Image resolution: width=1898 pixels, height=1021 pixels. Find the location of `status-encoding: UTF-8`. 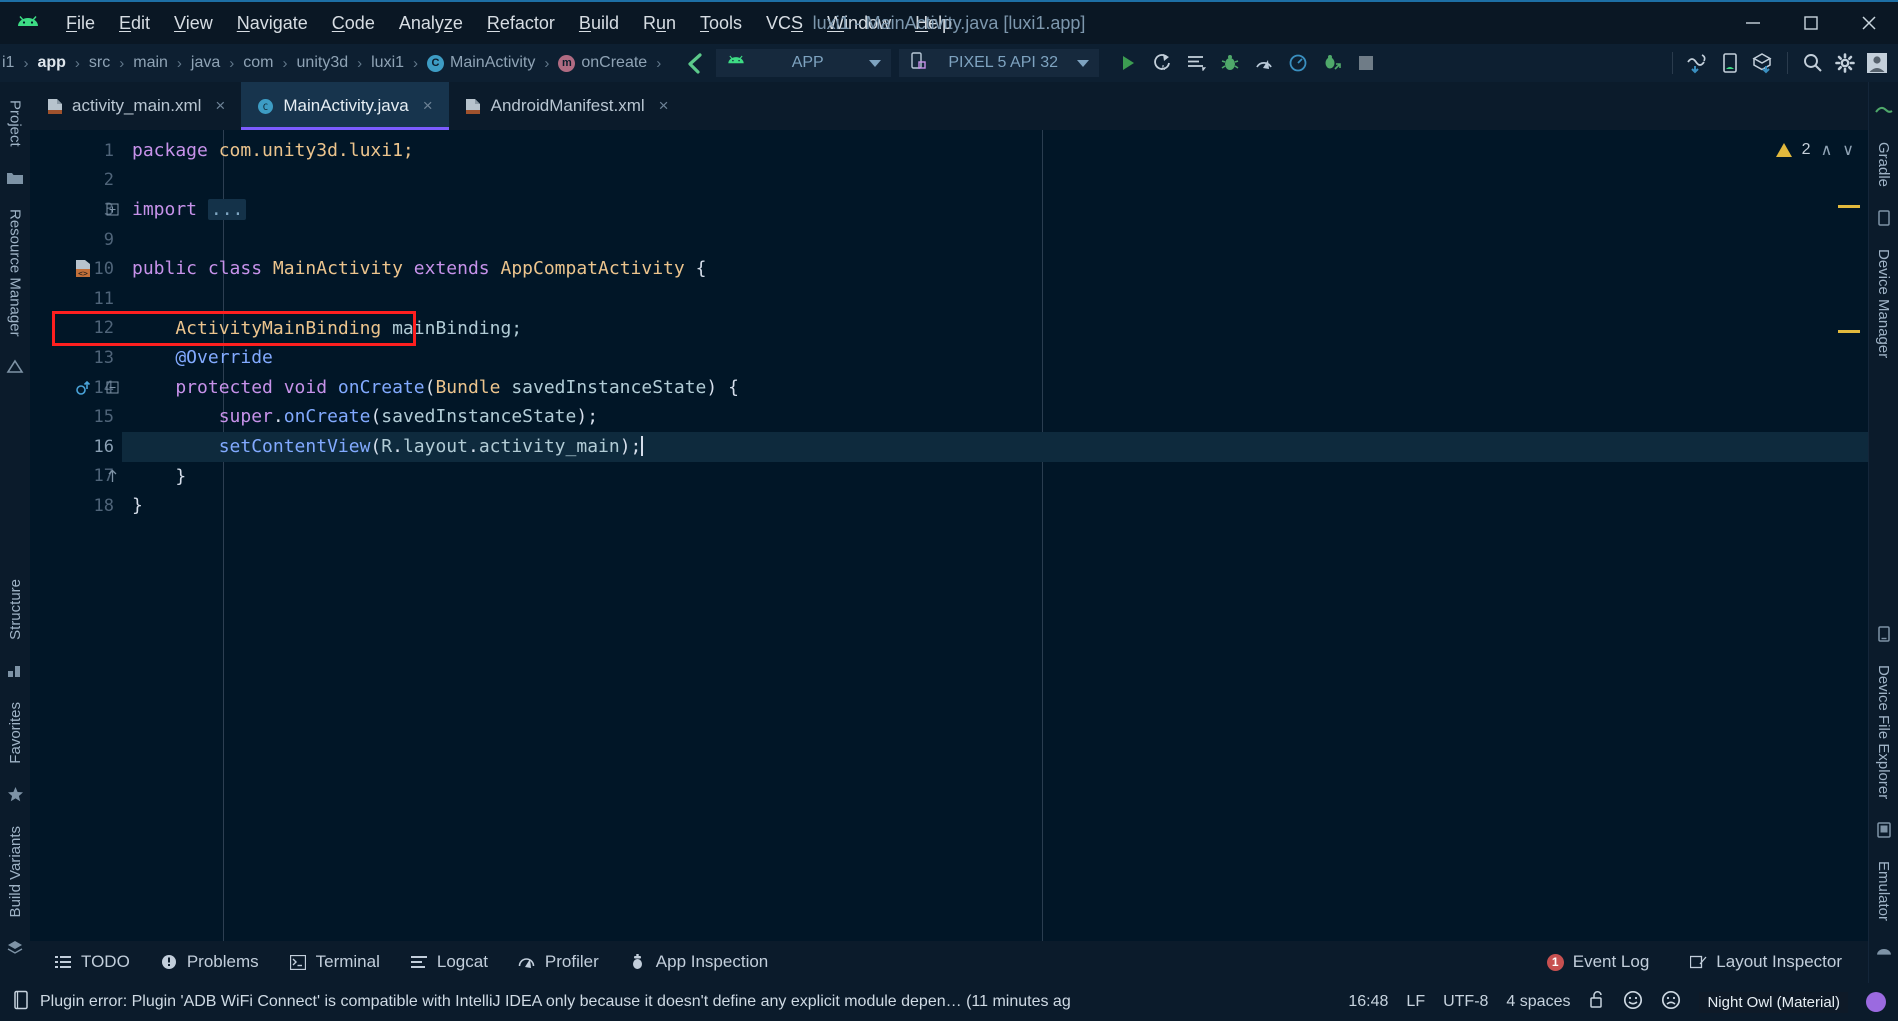

status-encoding: UTF-8 is located at coordinates (1465, 1002).